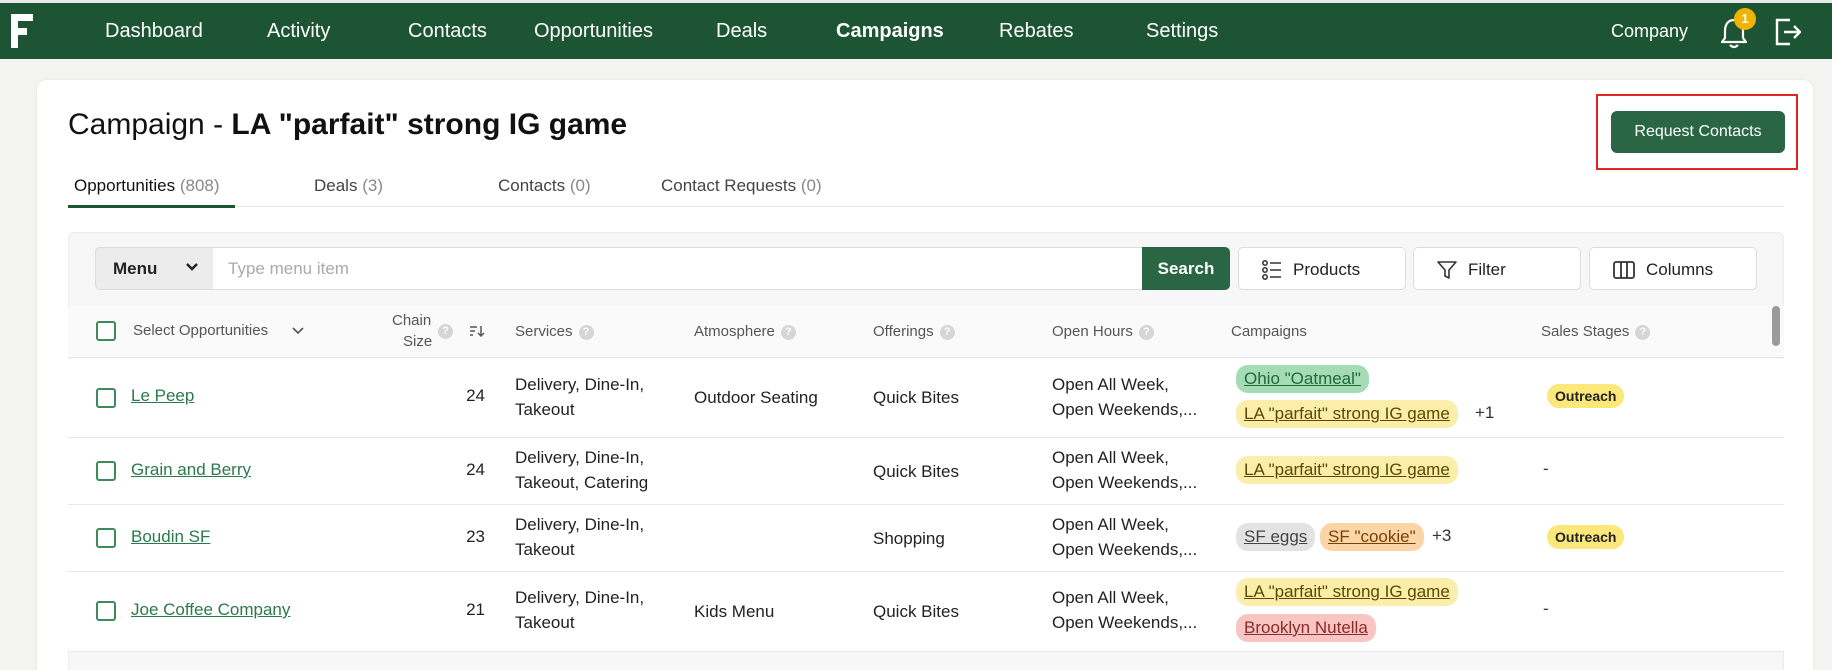 This screenshot has height=670, width=1832. What do you see at coordinates (903, 331) in the screenshot?
I see `offerings-header-label: Offerings` at bounding box center [903, 331].